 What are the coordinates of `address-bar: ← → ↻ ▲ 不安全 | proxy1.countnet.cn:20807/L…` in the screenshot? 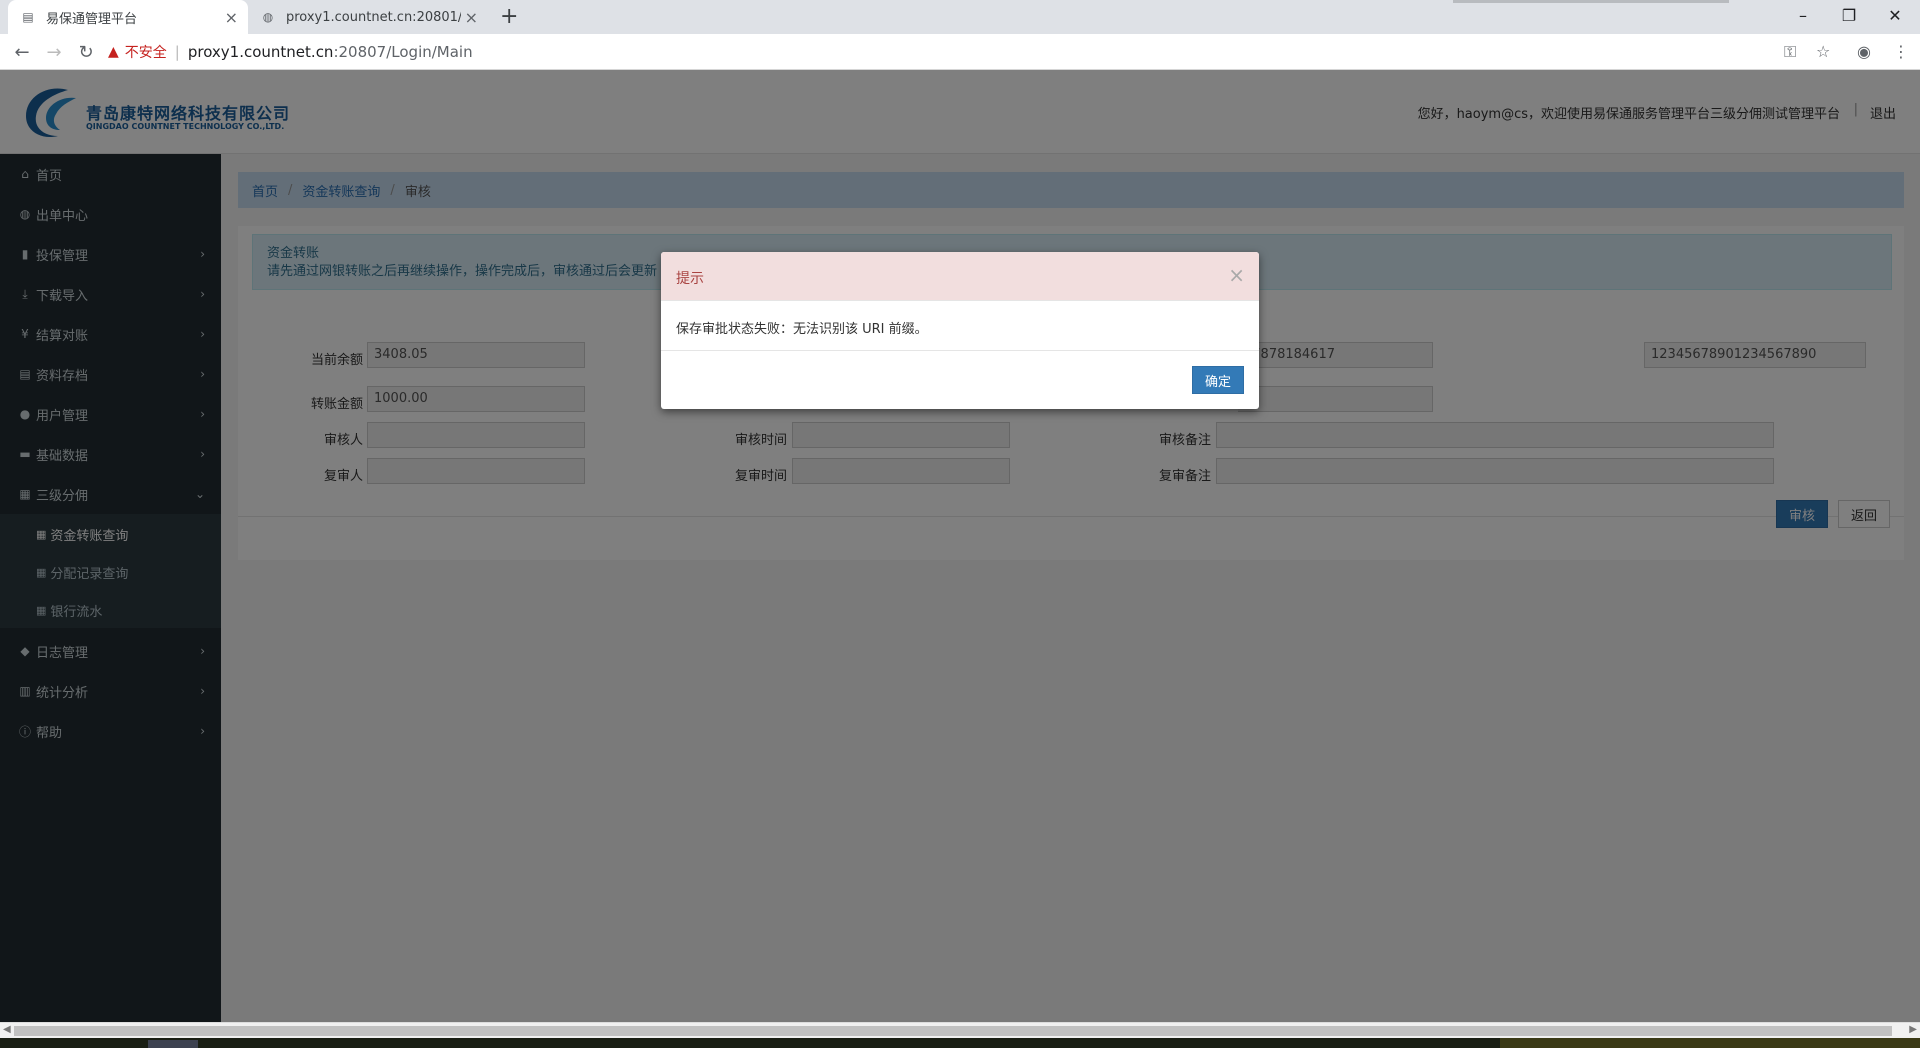 It's located at (960, 52).